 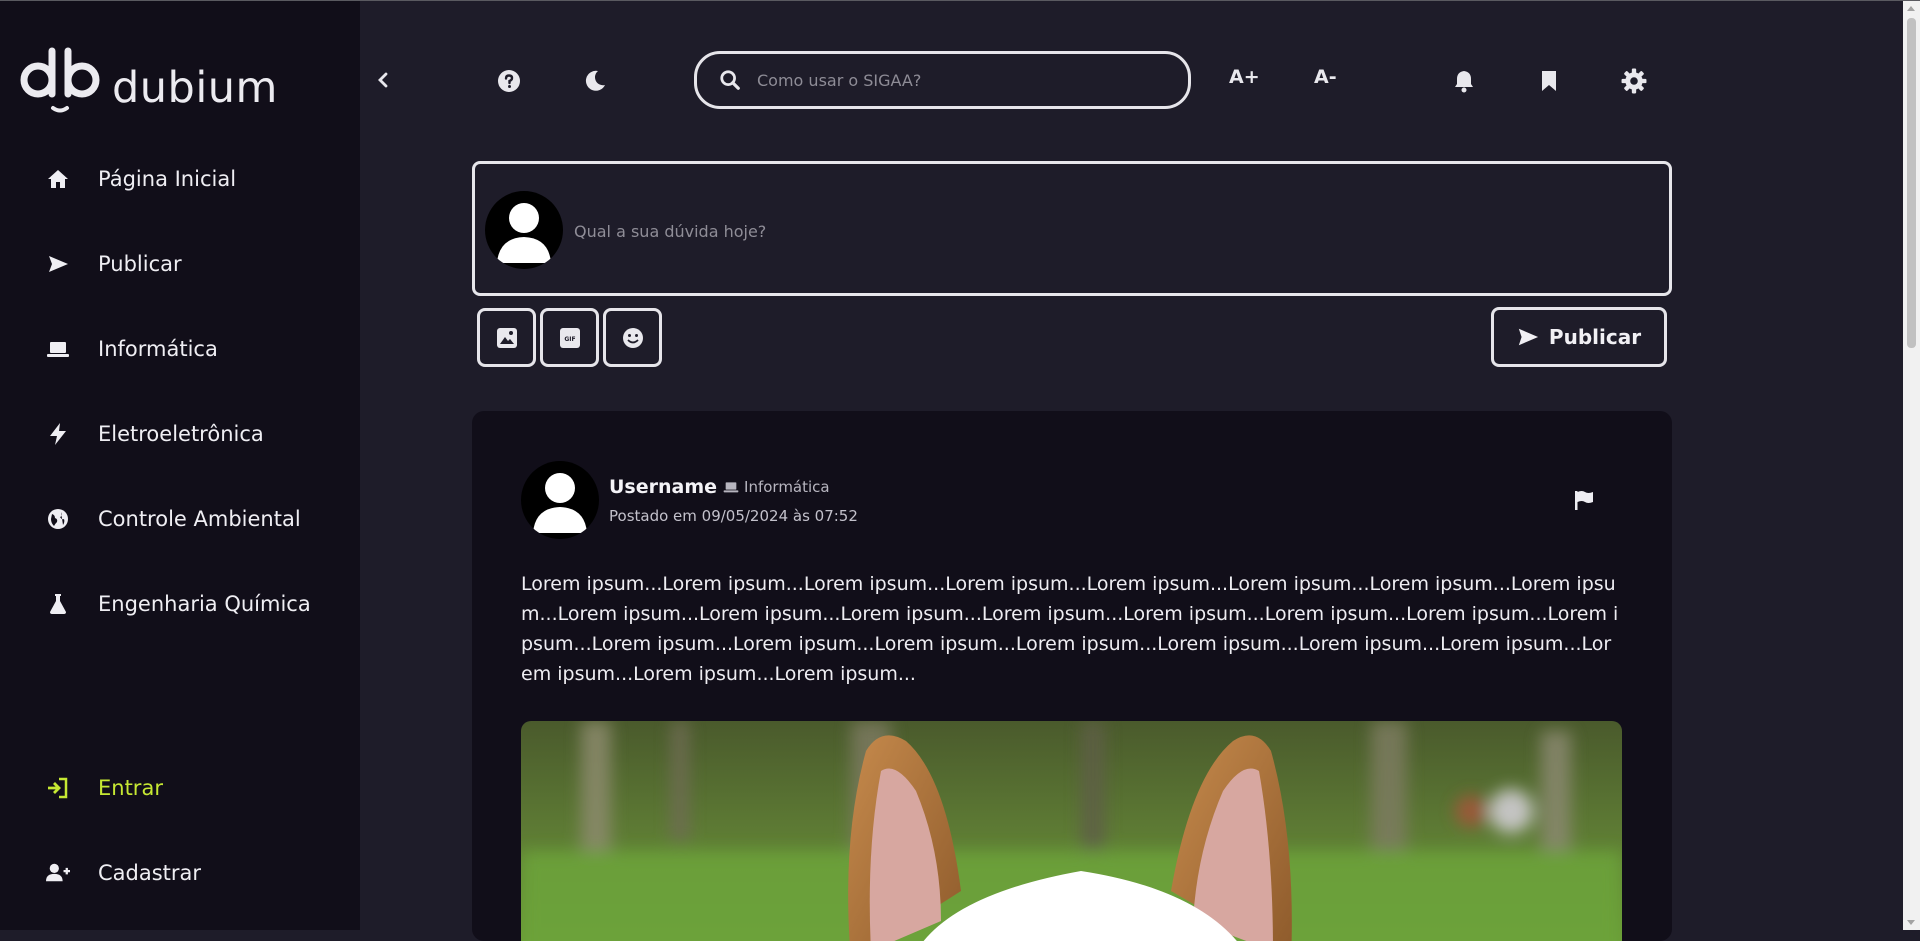 I want to click on logo: dubium, so click(x=149, y=81).